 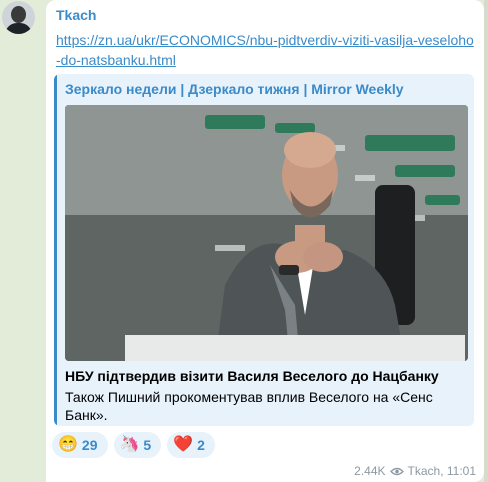 What do you see at coordinates (183, 444) in the screenshot?
I see `red-heart-icon: ❤️` at bounding box center [183, 444].